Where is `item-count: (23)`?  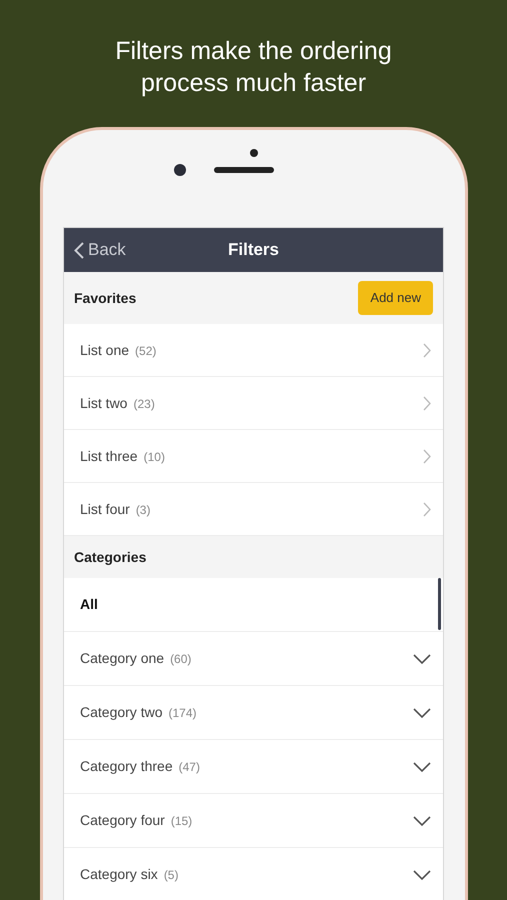 item-count: (23) is located at coordinates (144, 404).